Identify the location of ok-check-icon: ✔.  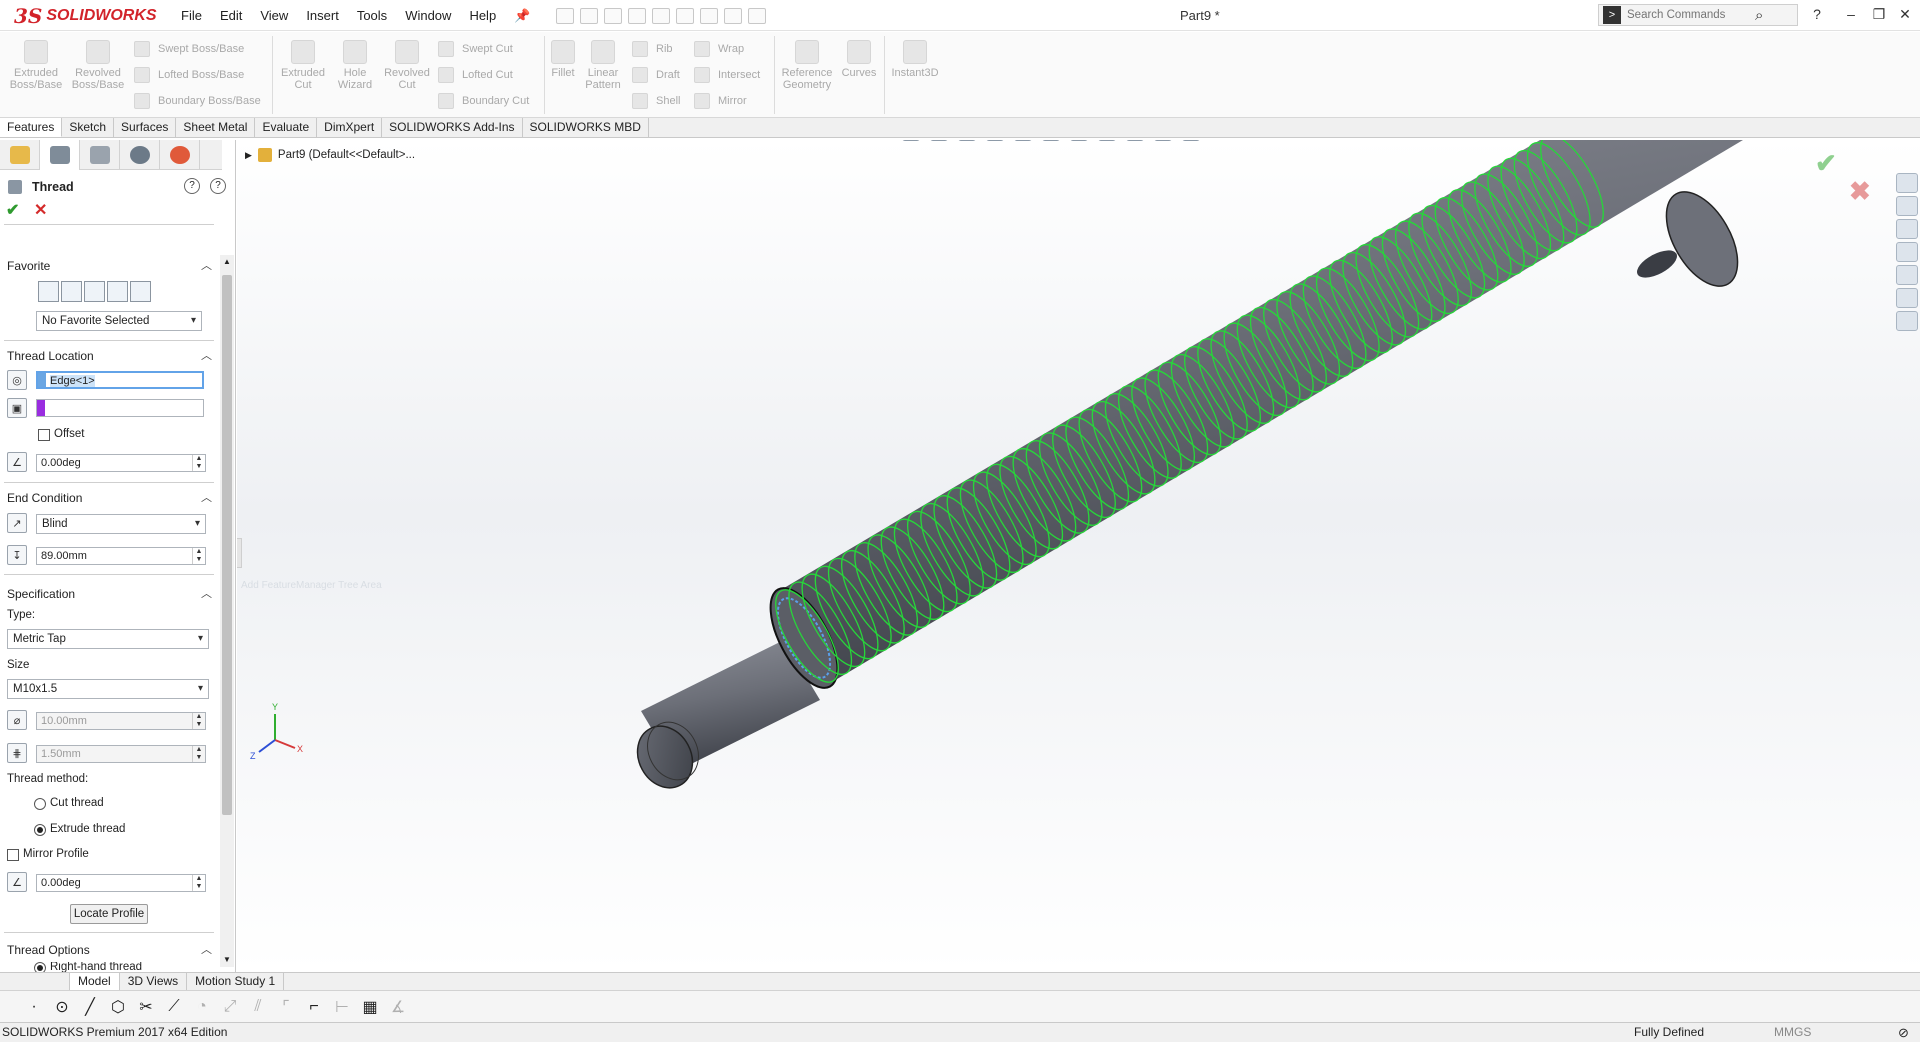
(12, 210).